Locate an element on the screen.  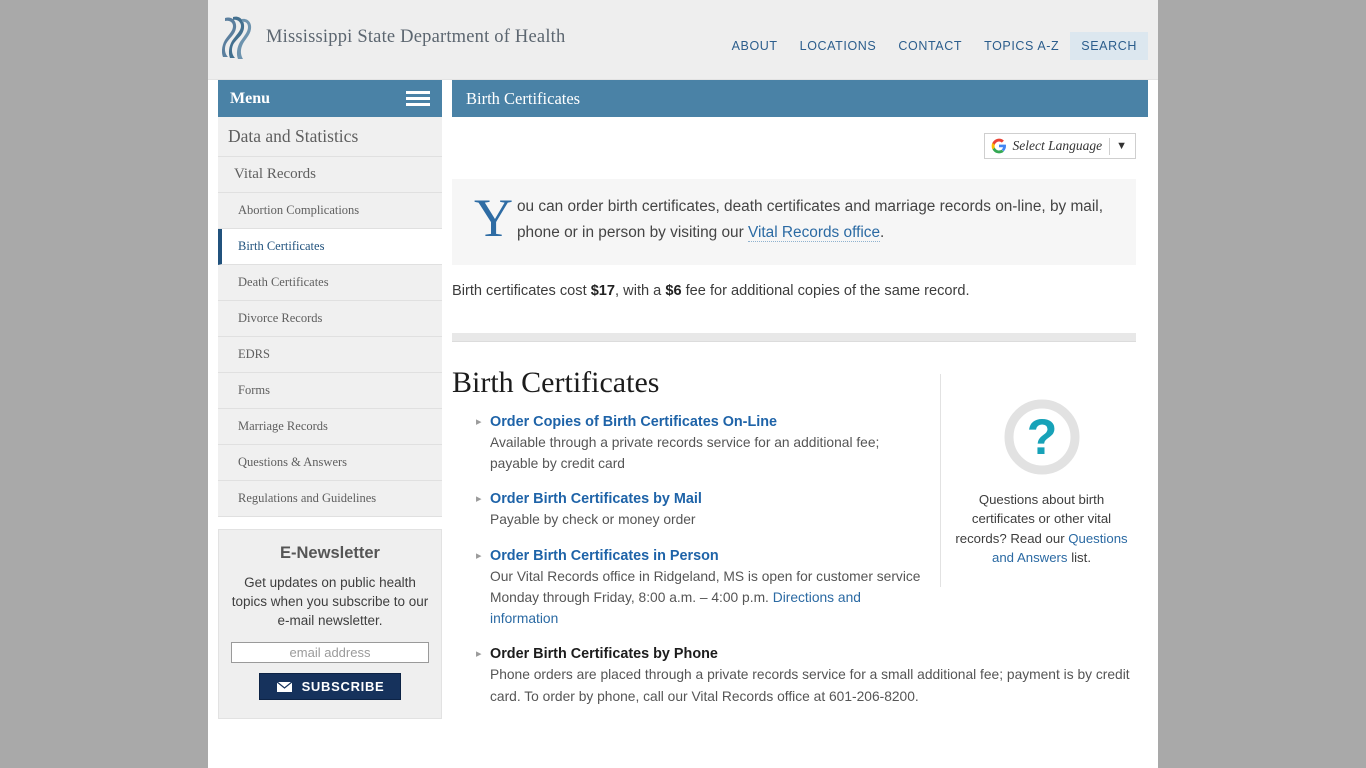
sidebar-link-label: Abortion Complications is located at coordinates (330, 210).